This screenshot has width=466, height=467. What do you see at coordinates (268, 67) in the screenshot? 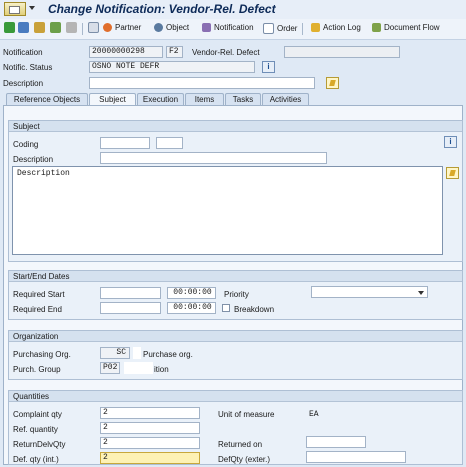
I see `status-info-icon: i` at bounding box center [268, 67].